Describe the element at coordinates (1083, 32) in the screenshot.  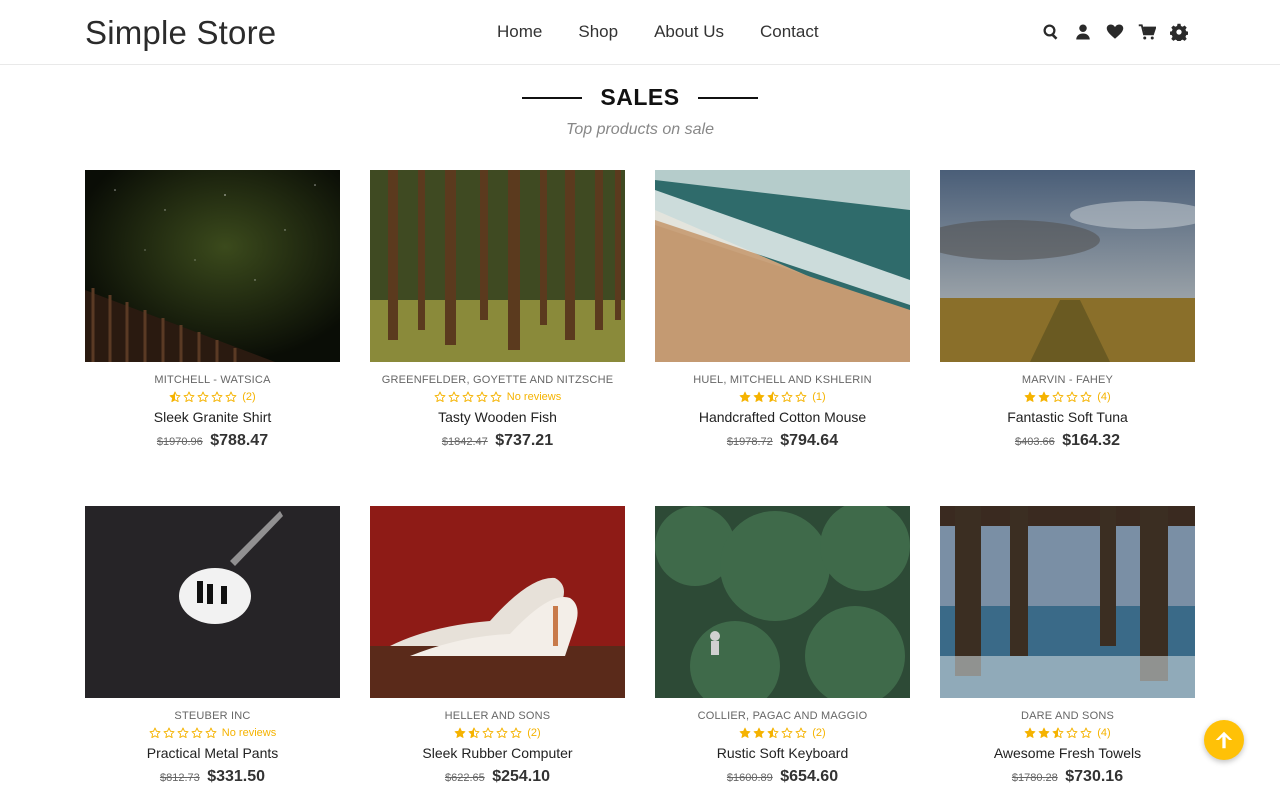
I see `user-icon` at that location.